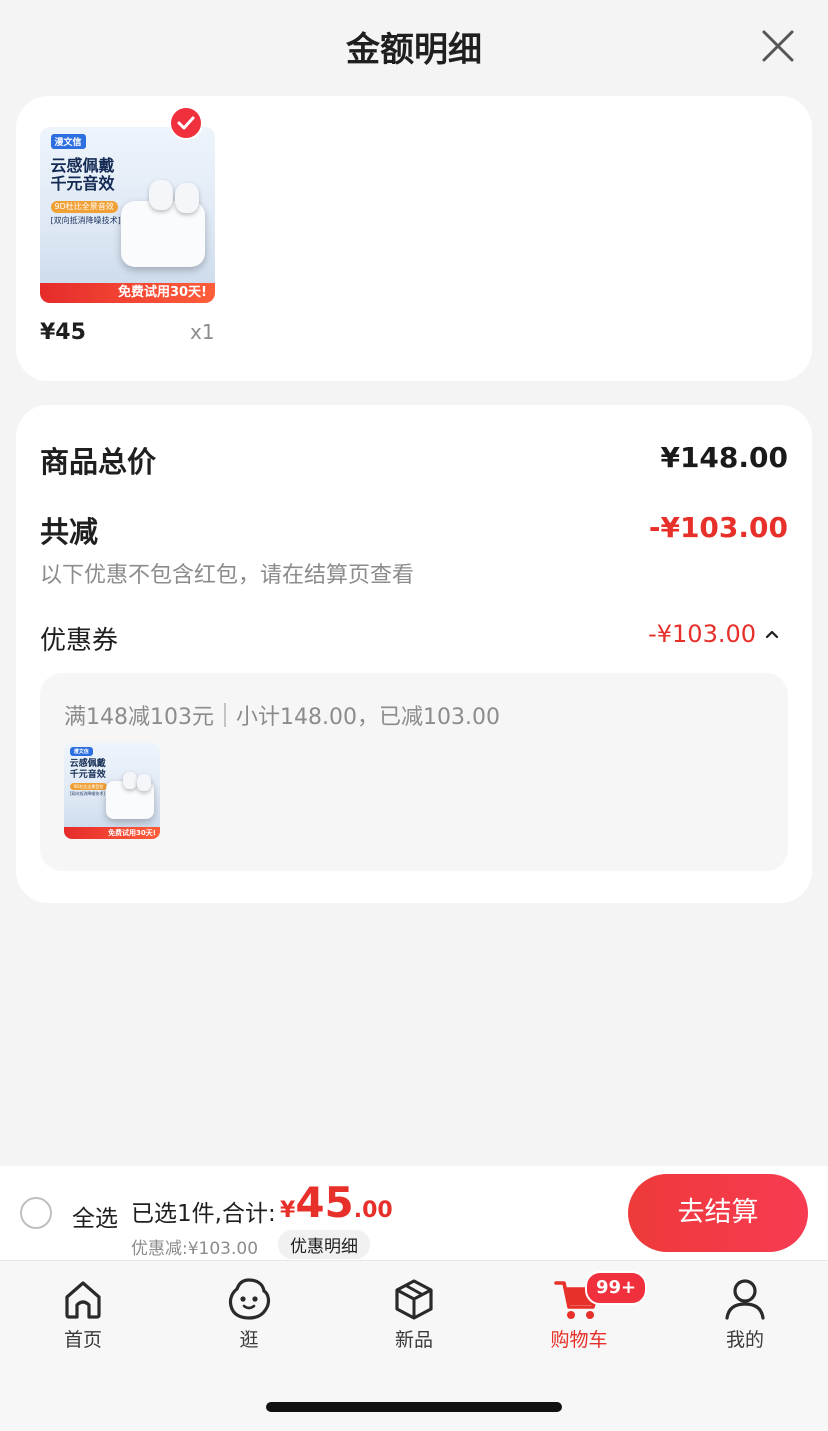 The width and height of the screenshot is (828, 1431). I want to click on user-icon, so click(745, 1299).